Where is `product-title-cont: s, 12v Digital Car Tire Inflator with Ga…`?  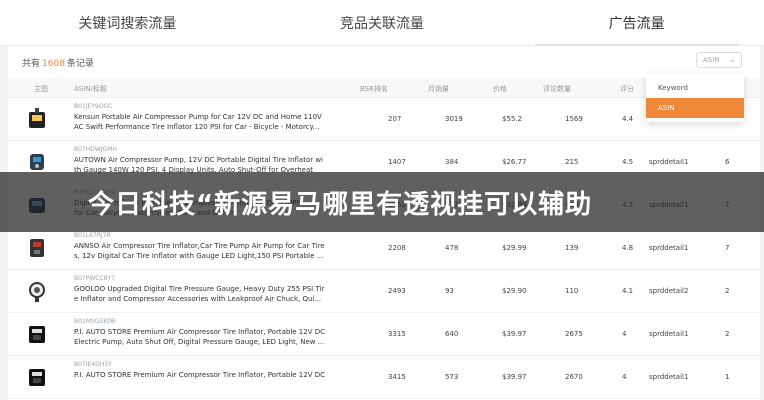 product-title-cont: s, 12v Digital Car Tire Inflator with Ga… is located at coordinates (199, 256).